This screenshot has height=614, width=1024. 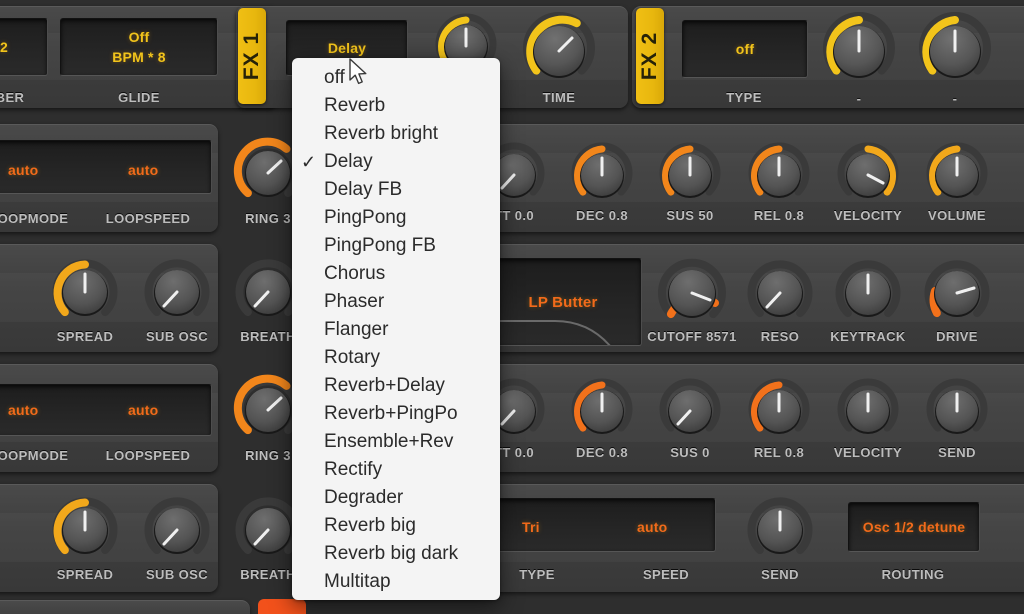 I want to click on fenv-send-knob, so click(x=957, y=412).